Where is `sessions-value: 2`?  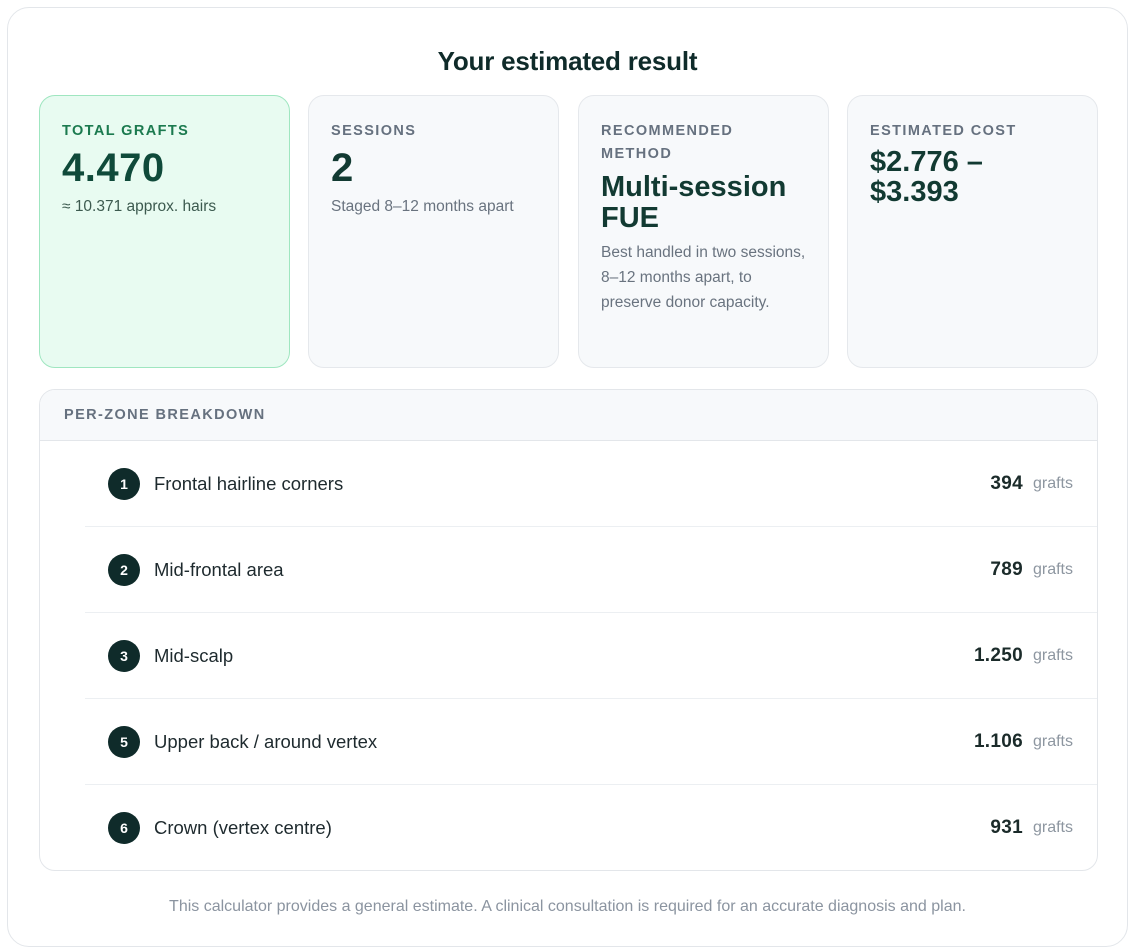
sessions-value: 2 is located at coordinates (342, 168).